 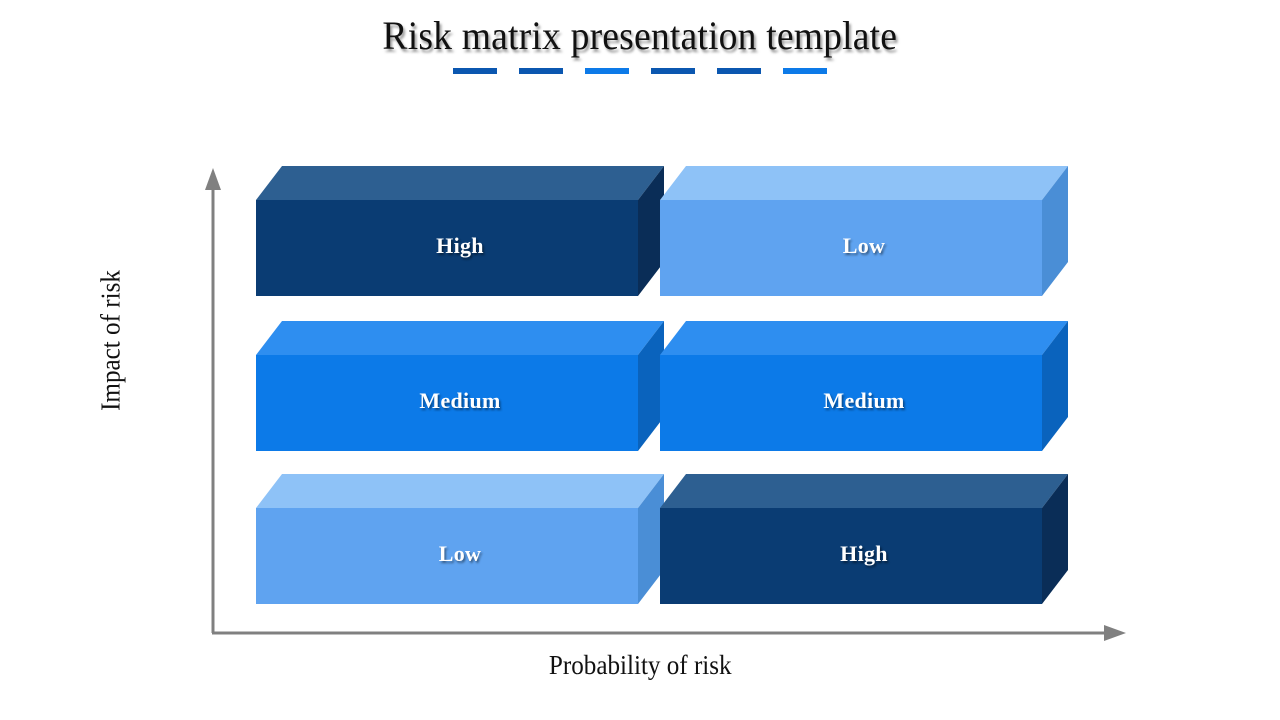 I want to click on risk-cell-medium-r1c1: Medium, so click(x=864, y=386).